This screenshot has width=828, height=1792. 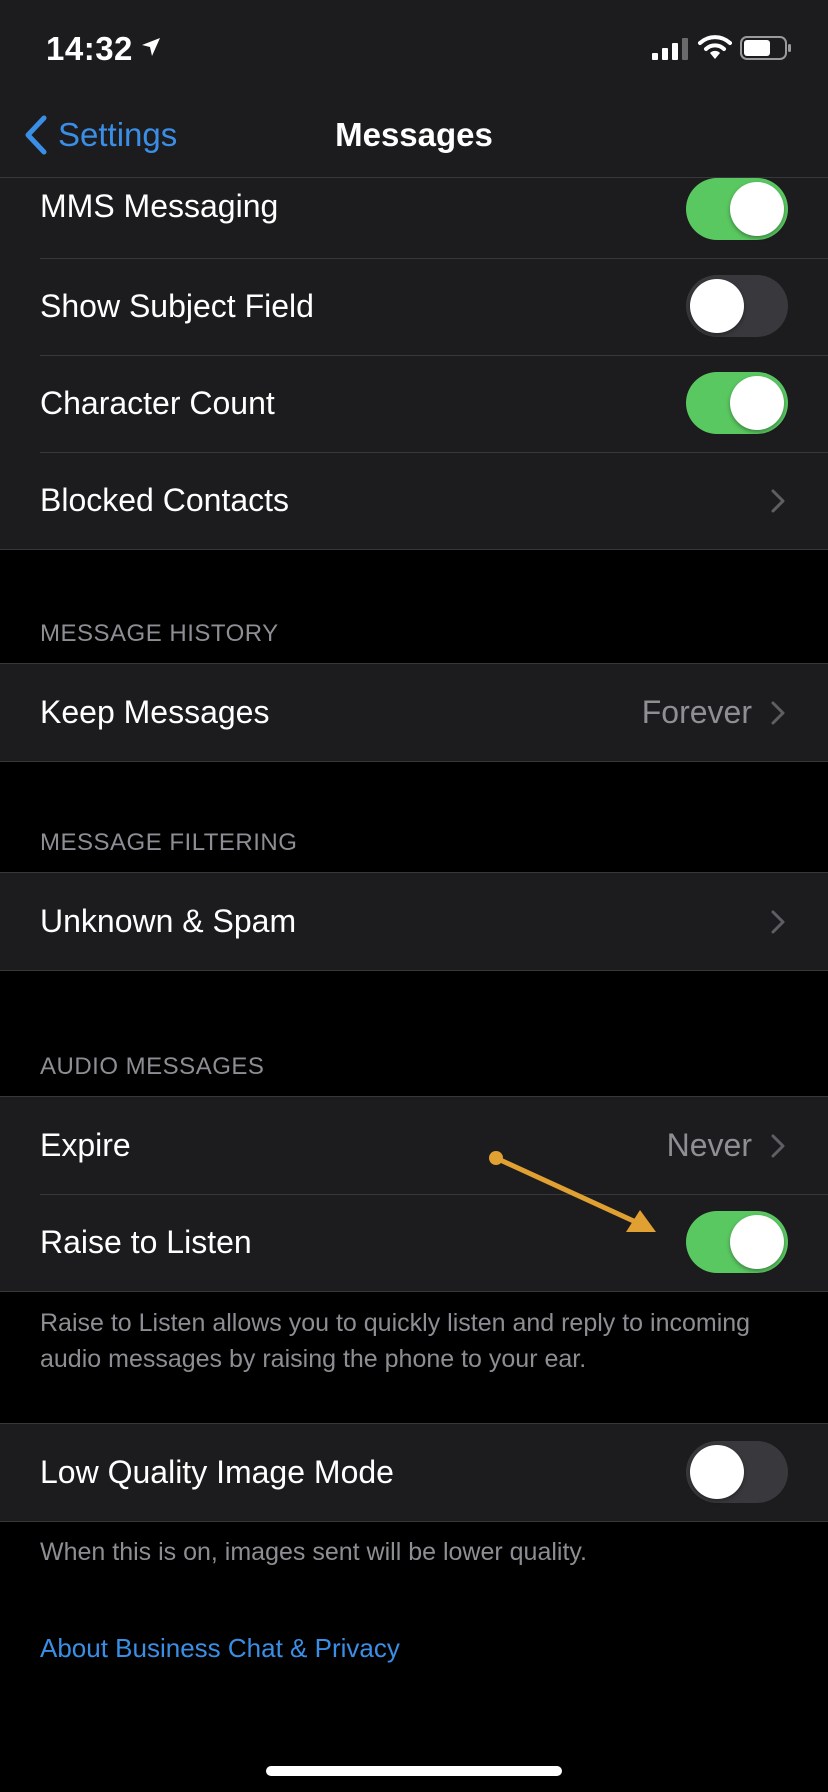 I want to click on unknown-spam-row: Unknown & Spam, so click(x=414, y=921).